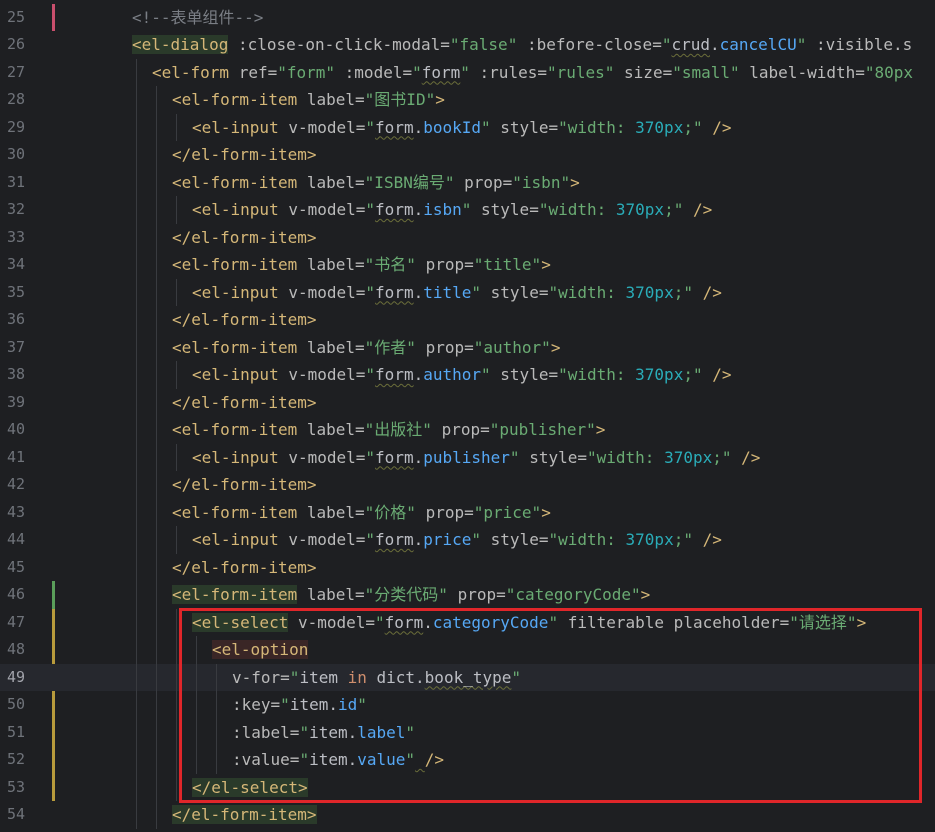  Describe the element at coordinates (339, 44) in the screenshot. I see `code-token: :close-on-click-modal=` at that location.